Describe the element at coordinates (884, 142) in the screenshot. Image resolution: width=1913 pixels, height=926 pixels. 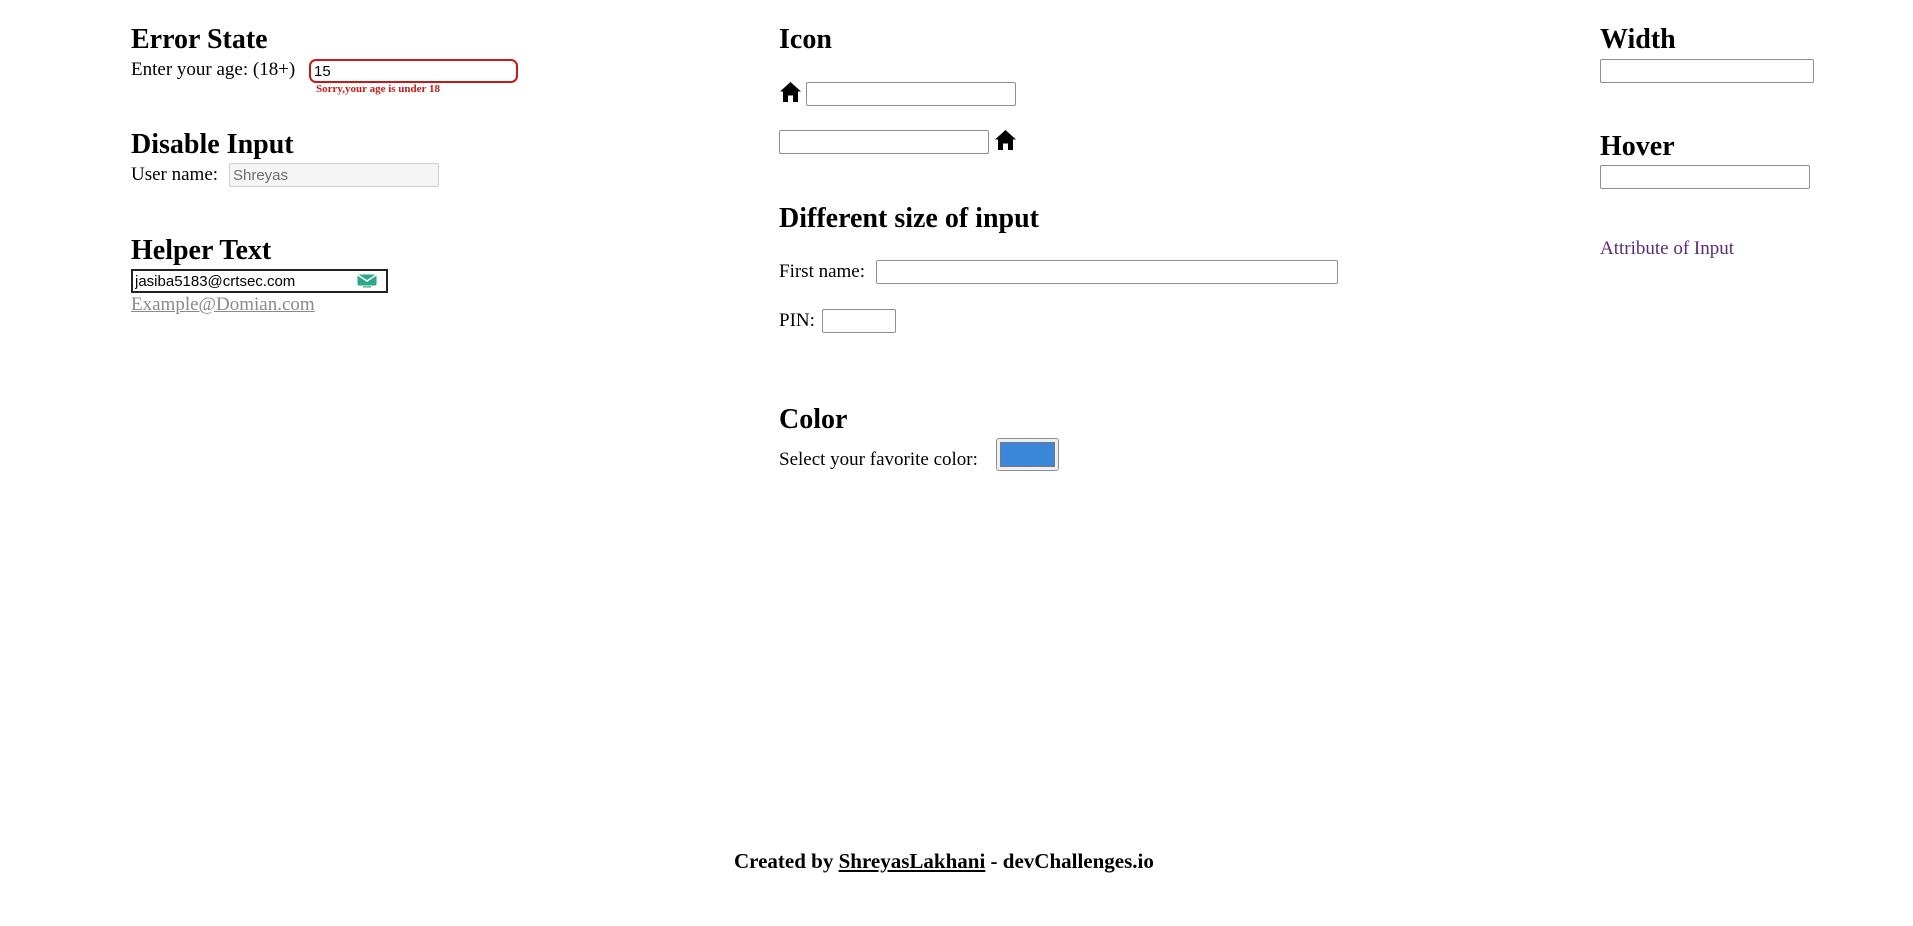
I see `icon-right-input` at that location.